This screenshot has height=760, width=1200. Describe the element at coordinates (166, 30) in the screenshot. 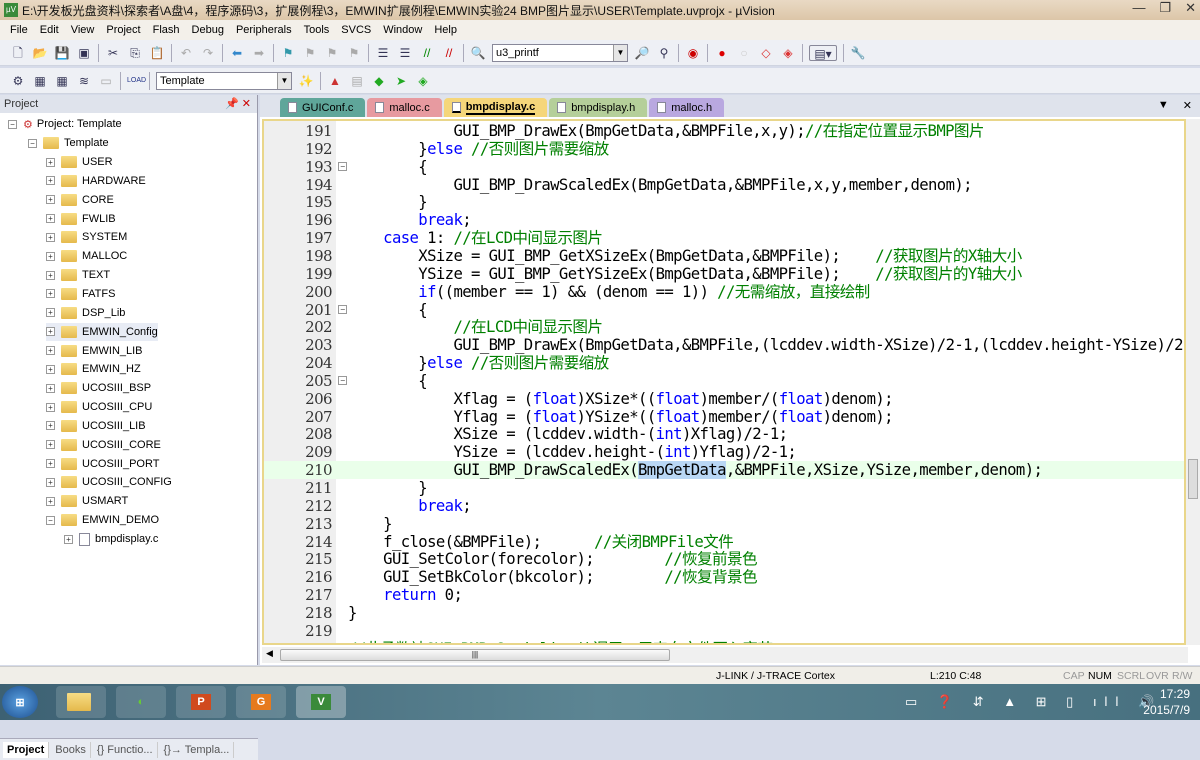

I see `menu-flash: Flash` at that location.